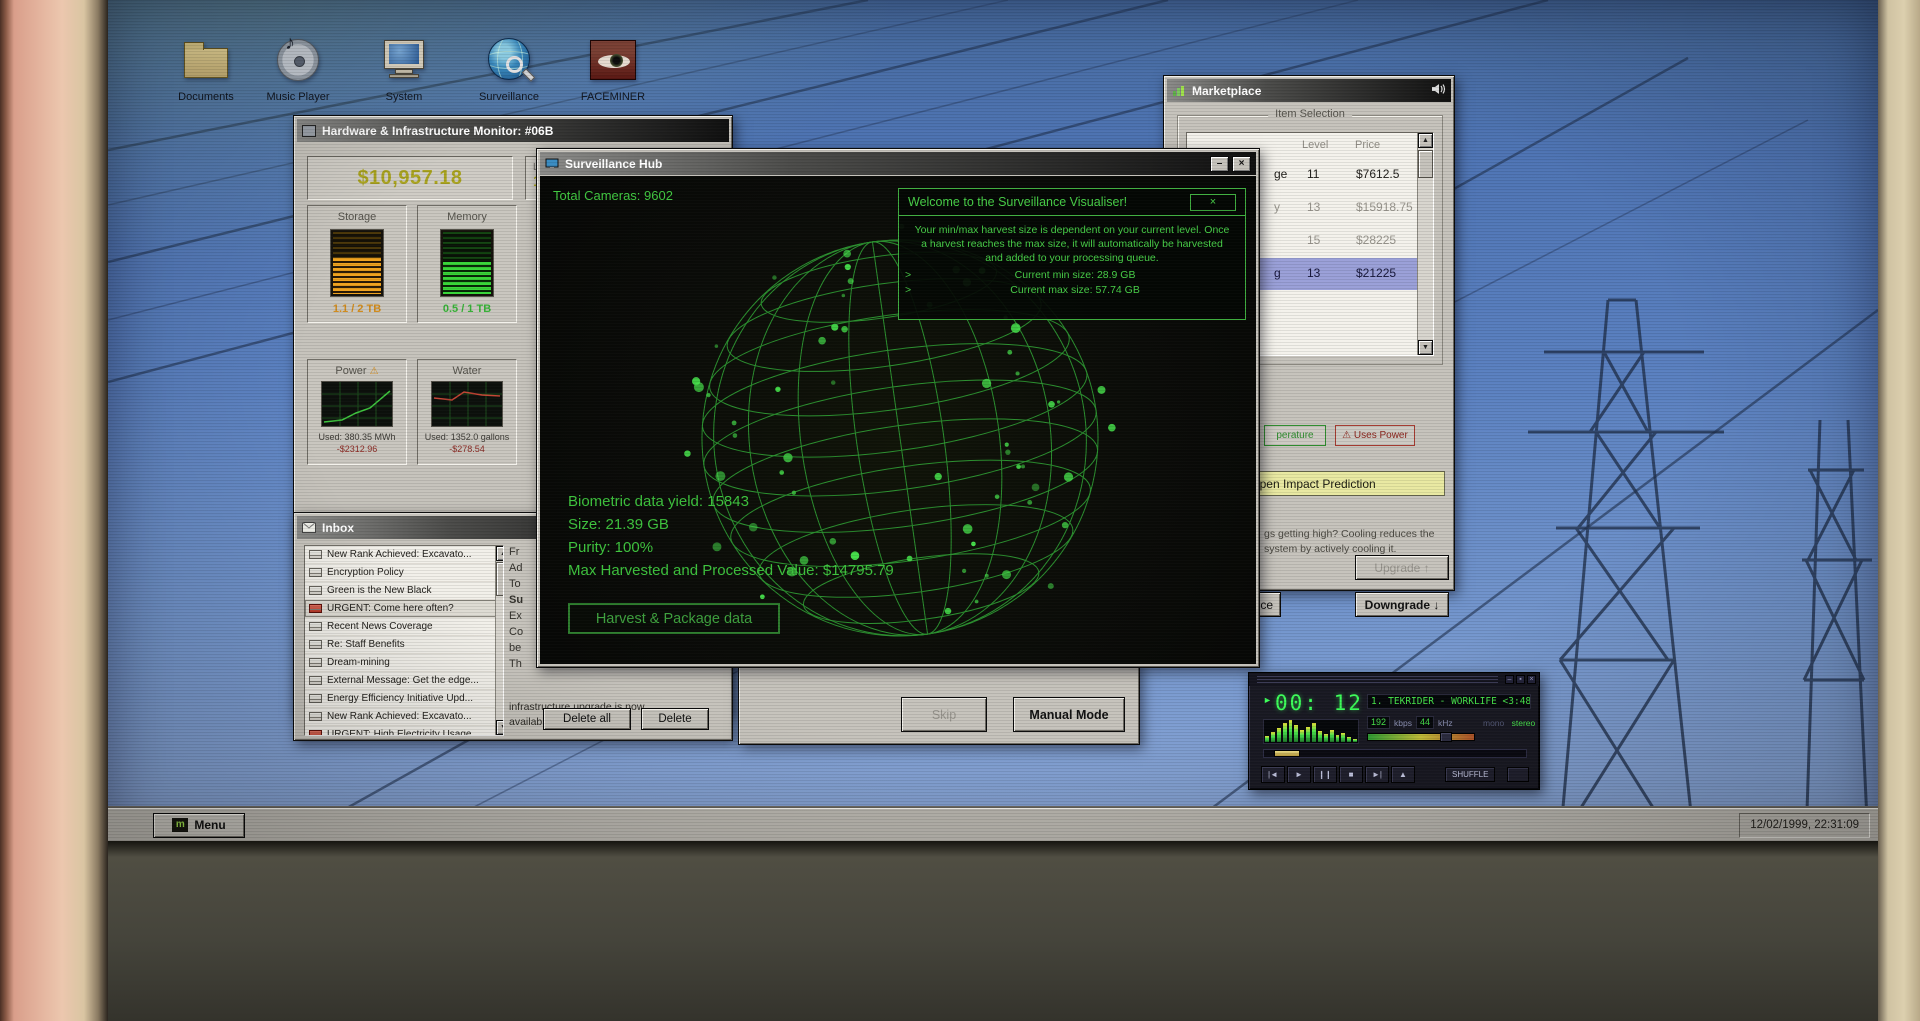 This screenshot has width=1920, height=1021. What do you see at coordinates (499, 640) in the screenshot?
I see `mail-scrollbar: ▲ ▼` at bounding box center [499, 640].